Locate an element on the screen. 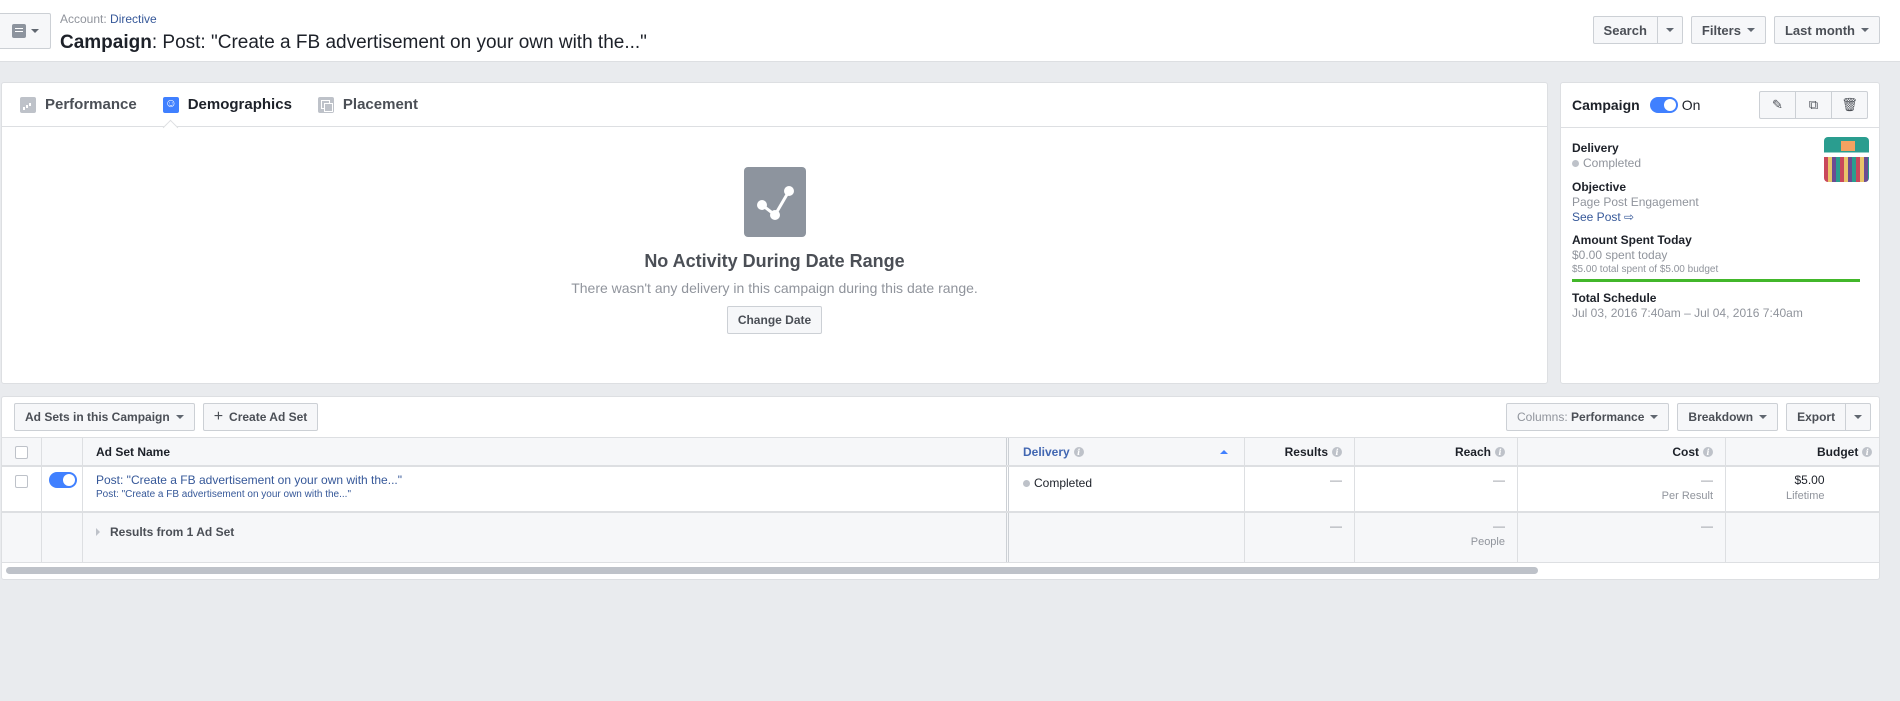  campaign-status-toggle is located at coordinates (1663, 105).